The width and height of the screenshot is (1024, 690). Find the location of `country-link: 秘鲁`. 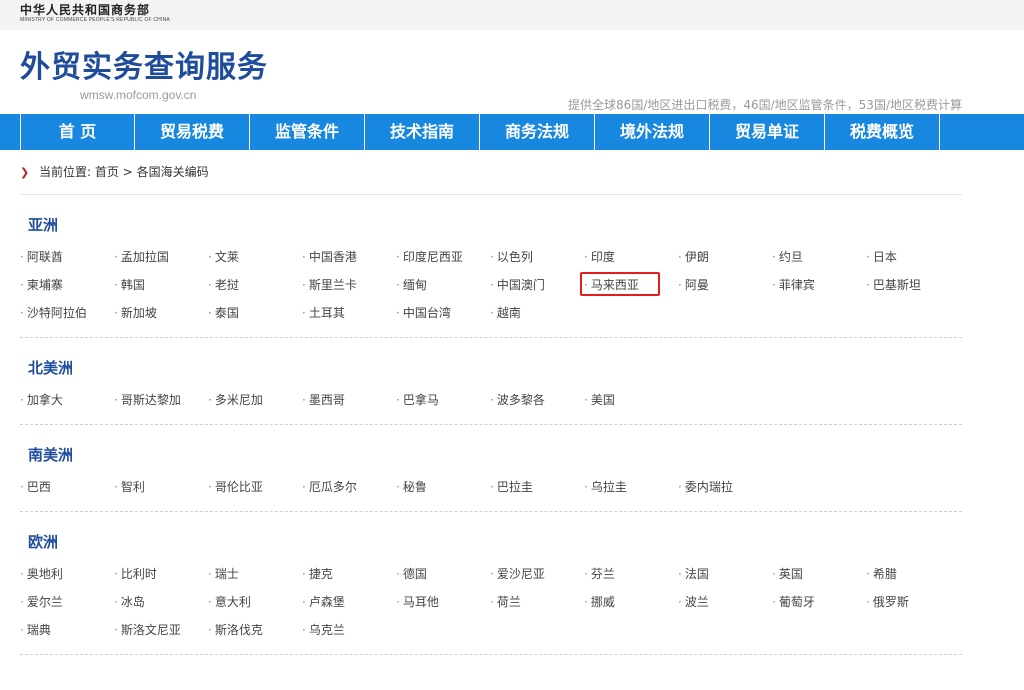

country-link: 秘鲁 is located at coordinates (443, 487).